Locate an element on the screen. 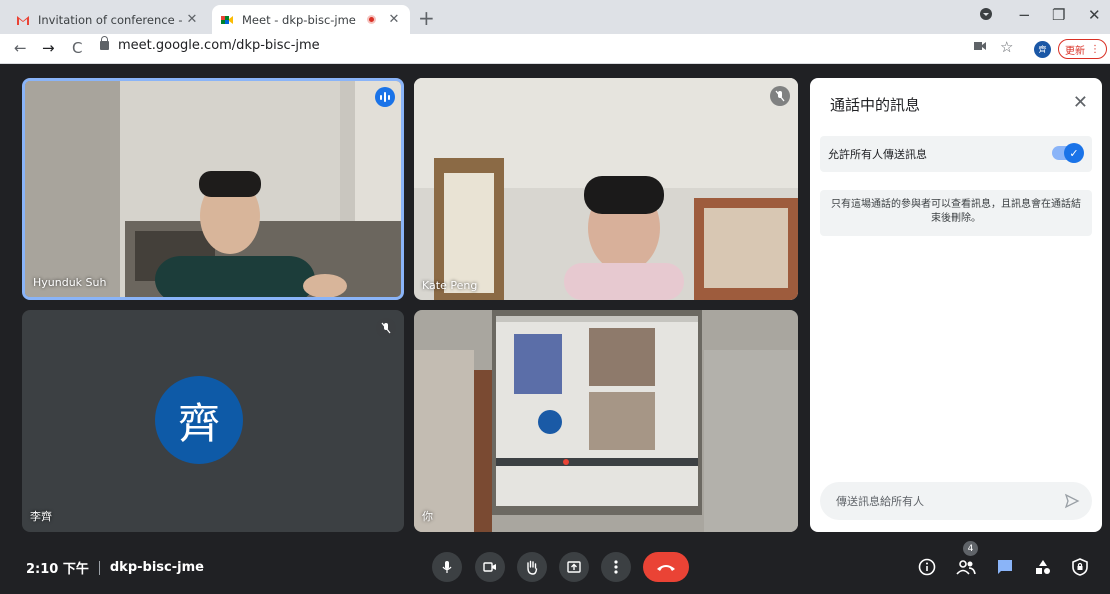  speaking-indicator-icon is located at coordinates (385, 97).